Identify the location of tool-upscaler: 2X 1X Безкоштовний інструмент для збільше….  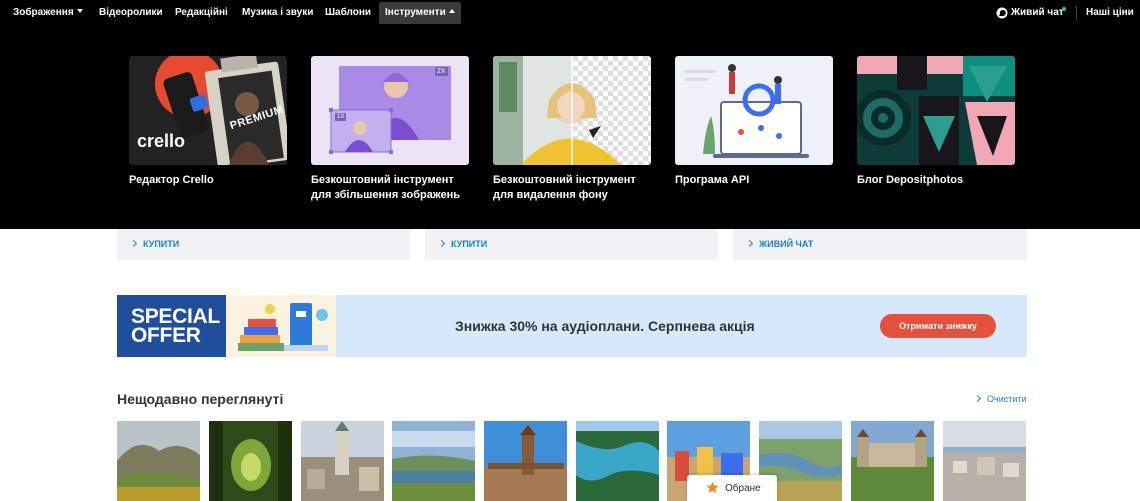
(390, 129).